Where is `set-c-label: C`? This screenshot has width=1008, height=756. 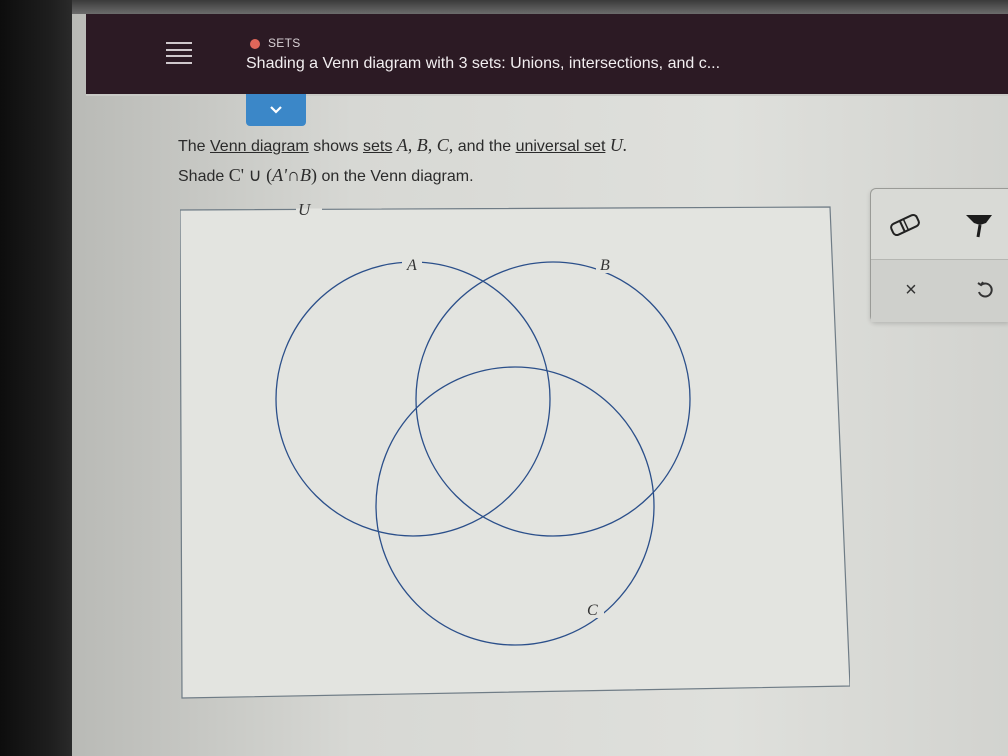
set-c-label: C is located at coordinates (592, 610).